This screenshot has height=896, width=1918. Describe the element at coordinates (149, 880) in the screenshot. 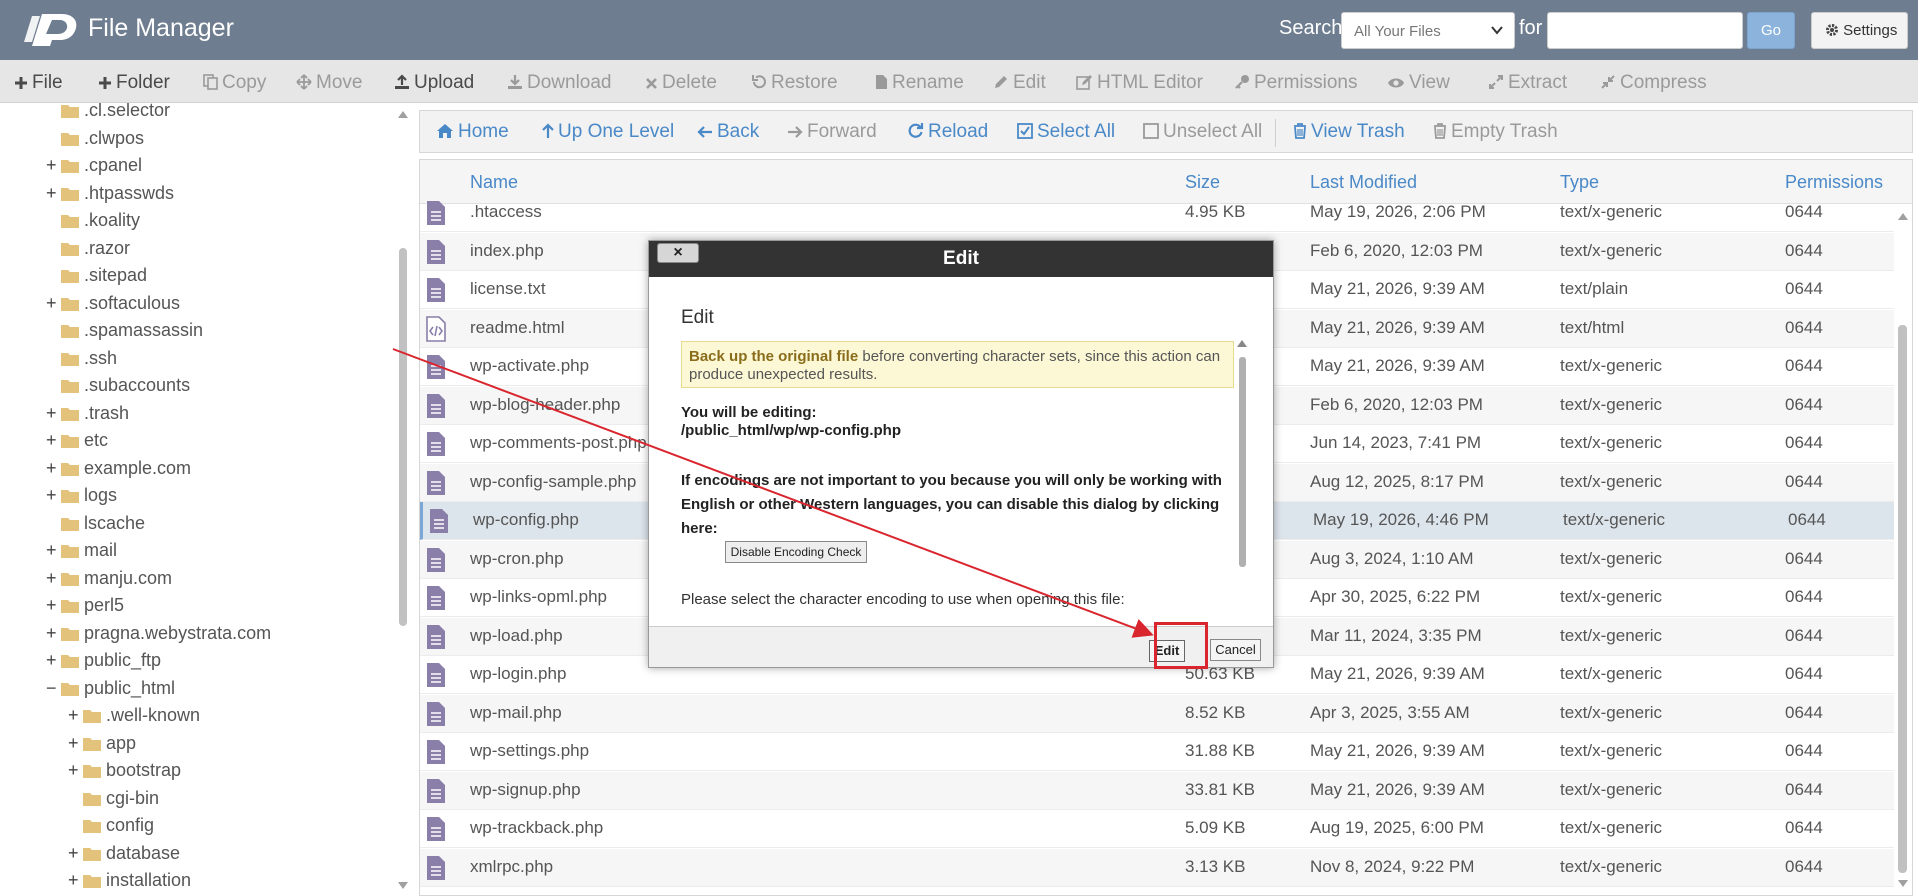

I see `tree-item-label: installation` at that location.